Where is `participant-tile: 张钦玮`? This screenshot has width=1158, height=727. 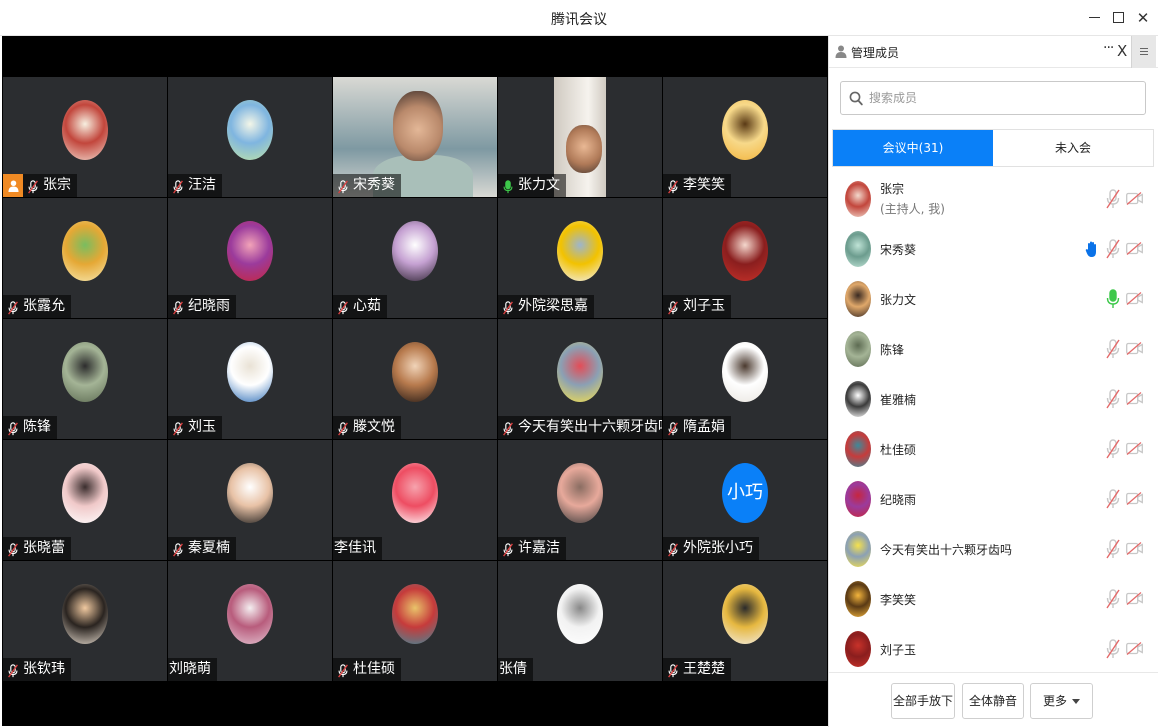
participant-tile: 张钦玮 is located at coordinates (85, 621).